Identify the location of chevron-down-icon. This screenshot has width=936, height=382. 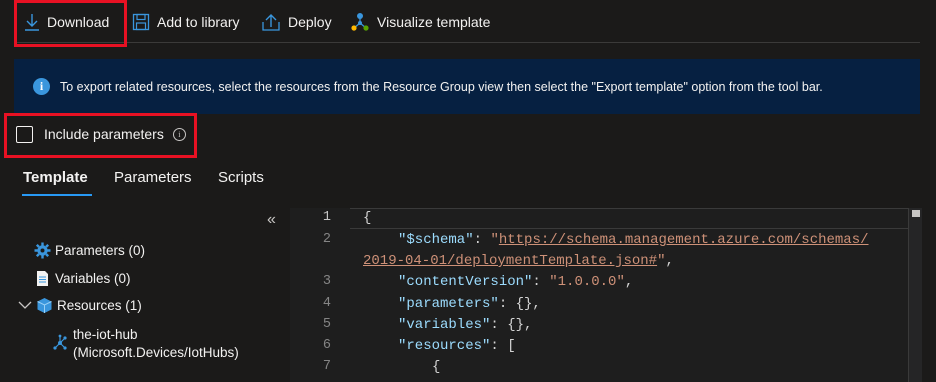
(25, 305).